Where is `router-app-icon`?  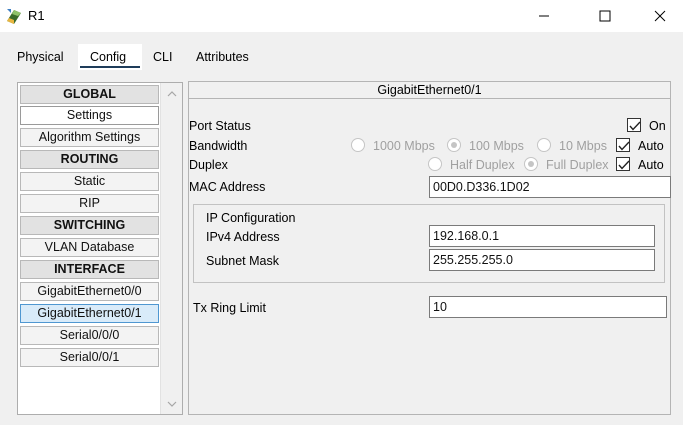 router-app-icon is located at coordinates (14, 16).